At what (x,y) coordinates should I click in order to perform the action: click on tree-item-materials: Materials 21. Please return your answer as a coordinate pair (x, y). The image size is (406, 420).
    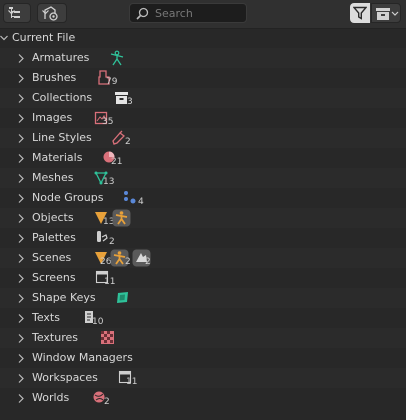
    Looking at the image, I should click on (203, 158).